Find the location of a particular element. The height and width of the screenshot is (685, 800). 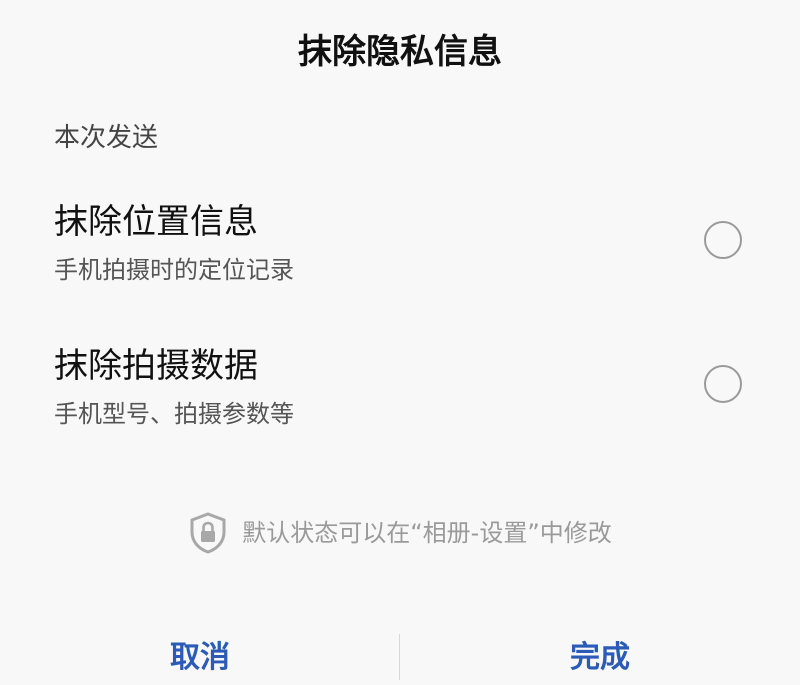

dialog-footer: 取消 完成 is located at coordinates (400, 656).